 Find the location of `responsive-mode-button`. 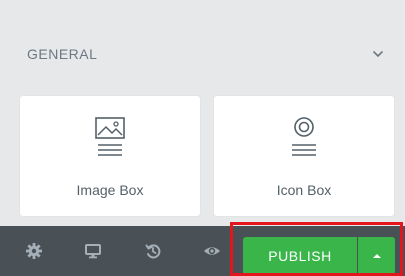

responsive-mode-button is located at coordinates (93, 251).